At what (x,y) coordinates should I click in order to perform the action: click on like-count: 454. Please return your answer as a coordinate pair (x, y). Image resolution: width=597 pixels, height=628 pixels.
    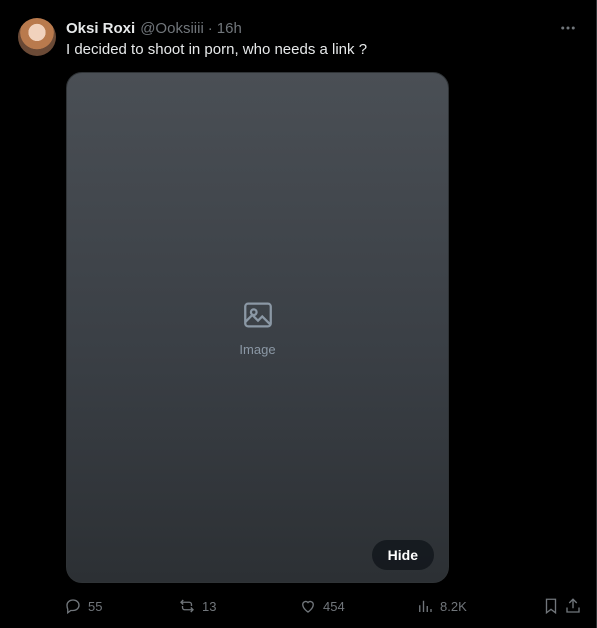
    Looking at the image, I should click on (334, 606).